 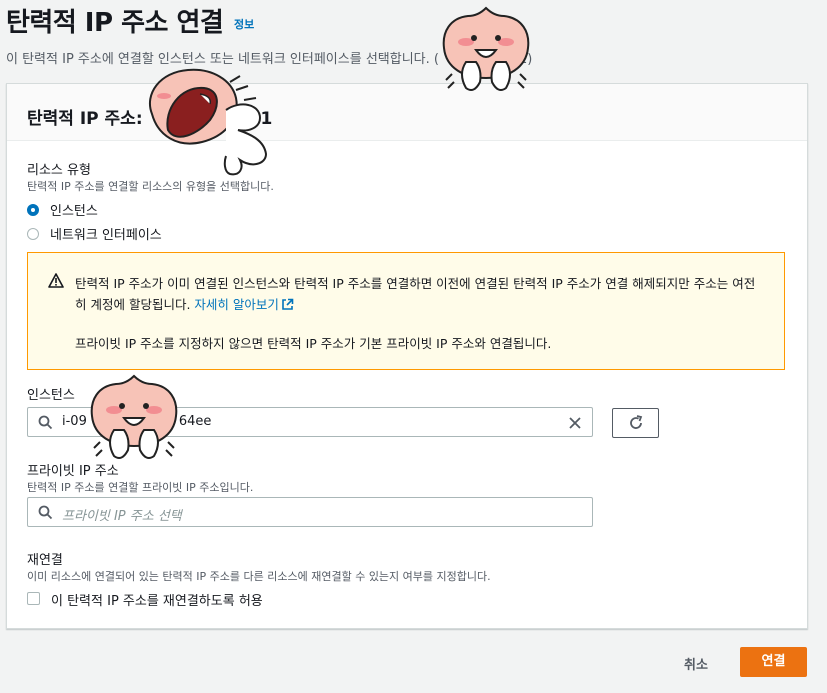 I want to click on reassociation-checkbox, so click(x=33, y=598).